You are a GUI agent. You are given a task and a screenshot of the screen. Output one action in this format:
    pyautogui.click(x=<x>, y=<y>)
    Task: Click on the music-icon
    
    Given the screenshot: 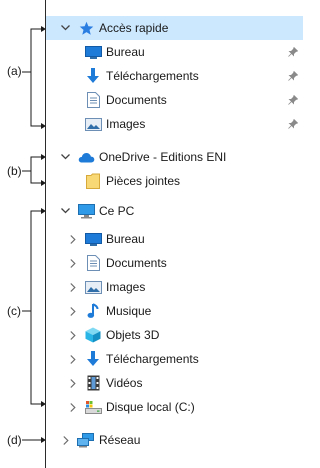 What is the action you would take?
    pyautogui.click(x=93, y=311)
    